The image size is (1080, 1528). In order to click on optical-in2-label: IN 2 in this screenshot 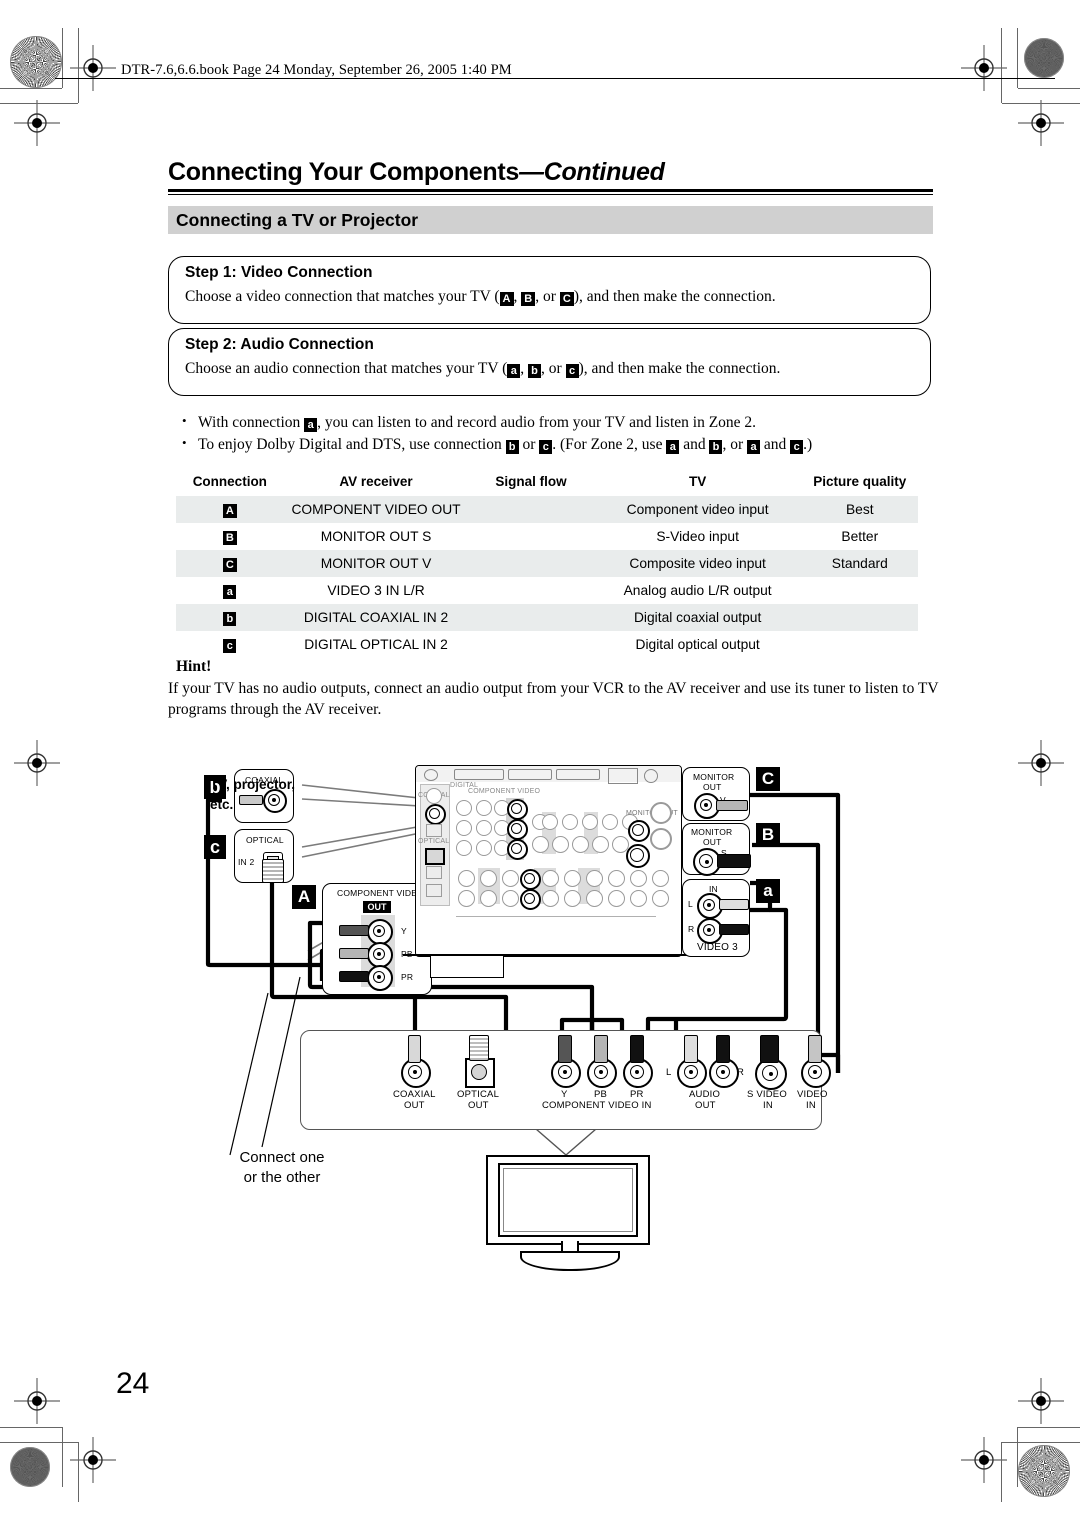, I will do `click(246, 862)`.